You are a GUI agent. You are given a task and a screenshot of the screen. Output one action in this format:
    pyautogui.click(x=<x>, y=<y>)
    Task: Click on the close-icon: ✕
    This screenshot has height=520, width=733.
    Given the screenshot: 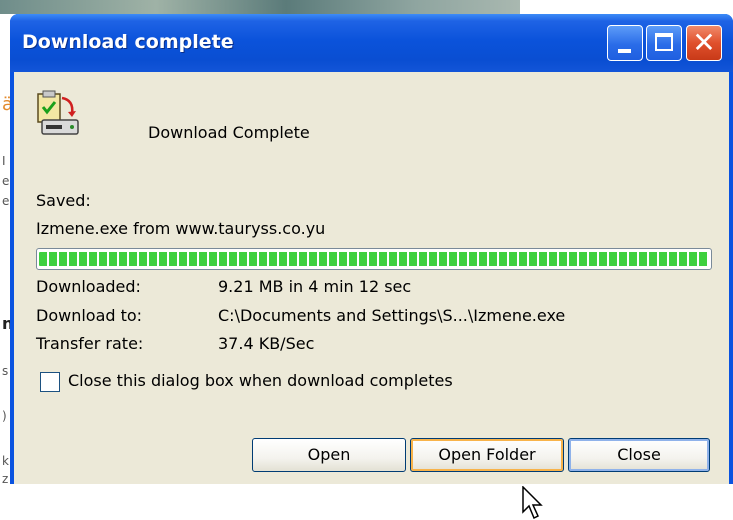 What is the action you would take?
    pyautogui.click(x=704, y=42)
    